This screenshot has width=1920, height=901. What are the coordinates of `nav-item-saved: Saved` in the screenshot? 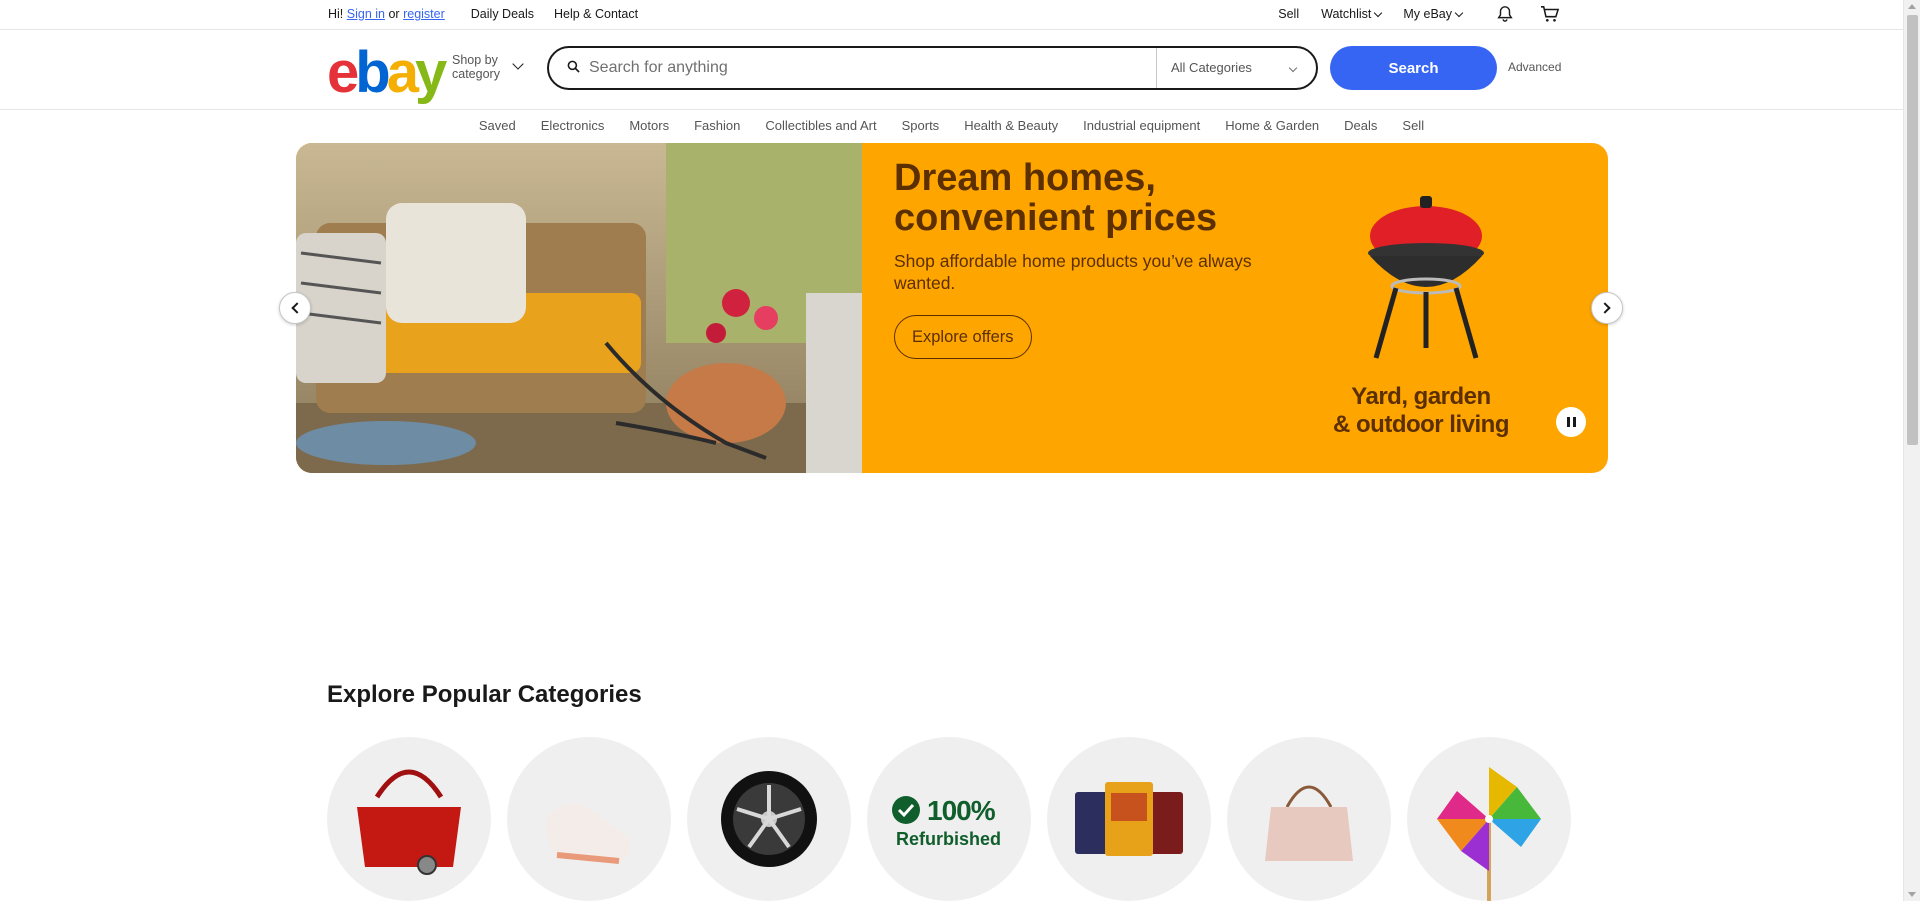 It's located at (497, 127).